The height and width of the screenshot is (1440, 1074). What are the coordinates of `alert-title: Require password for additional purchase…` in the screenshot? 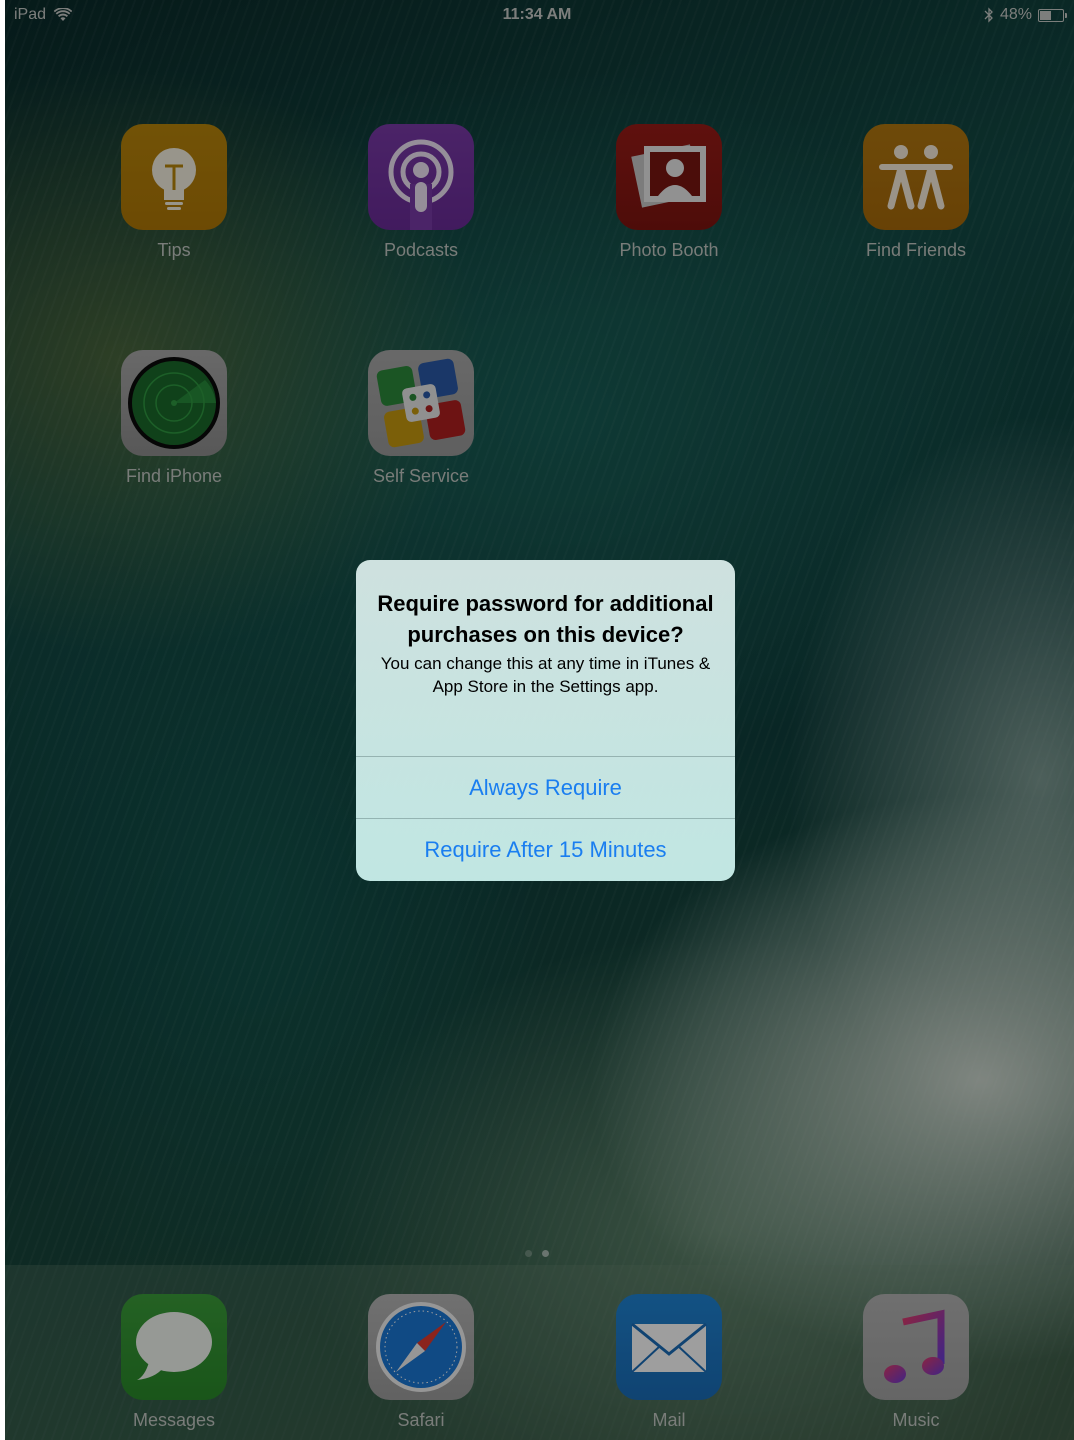 It's located at (545, 619).